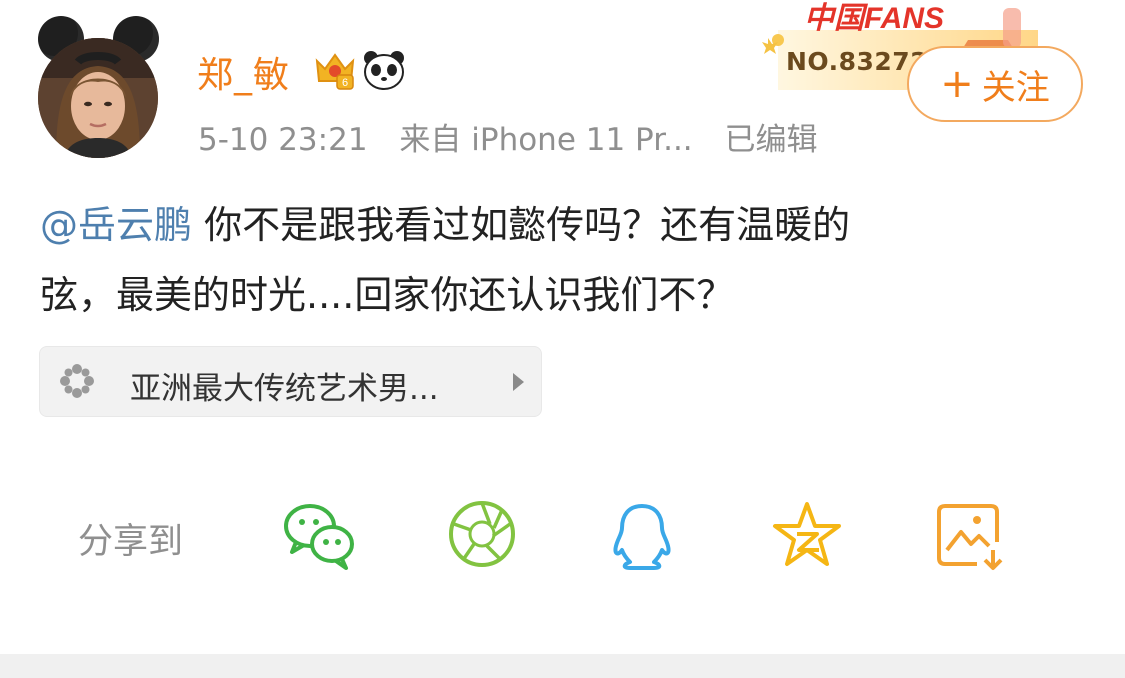 Image resolution: width=1125 pixels, height=678 pixels. What do you see at coordinates (562, 666) in the screenshot?
I see `footer-divider` at bounding box center [562, 666].